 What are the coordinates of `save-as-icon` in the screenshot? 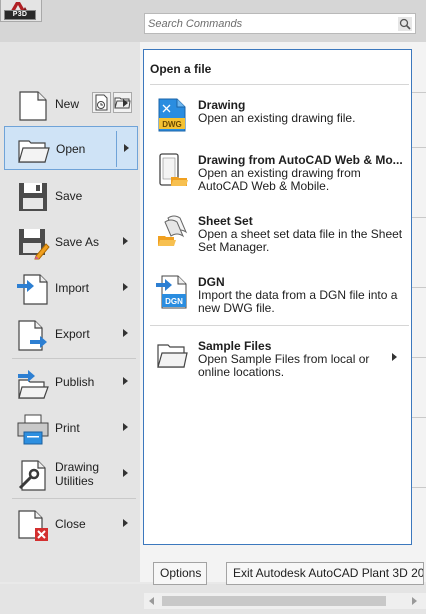 It's located at (34, 244).